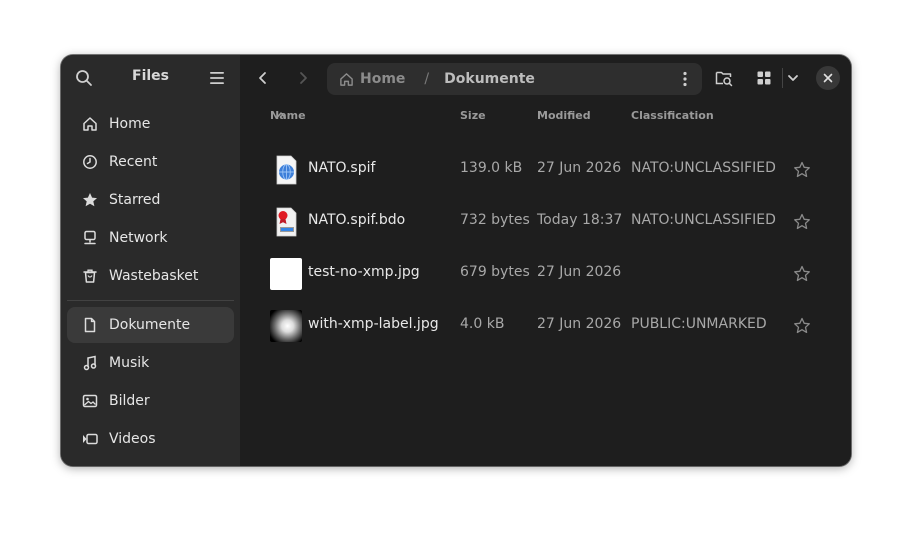 The height and width of the screenshot is (533, 912). I want to click on sidebar-item-bilder: Bilder, so click(150, 401).